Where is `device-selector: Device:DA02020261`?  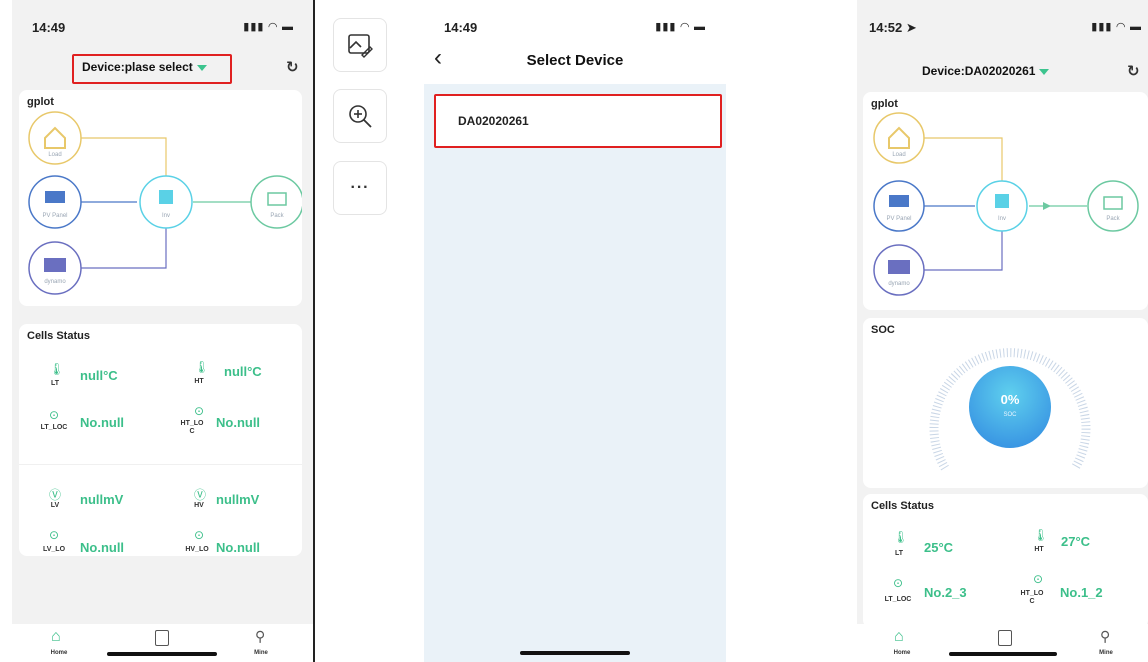 device-selector: Device:DA02020261 is located at coordinates (986, 71).